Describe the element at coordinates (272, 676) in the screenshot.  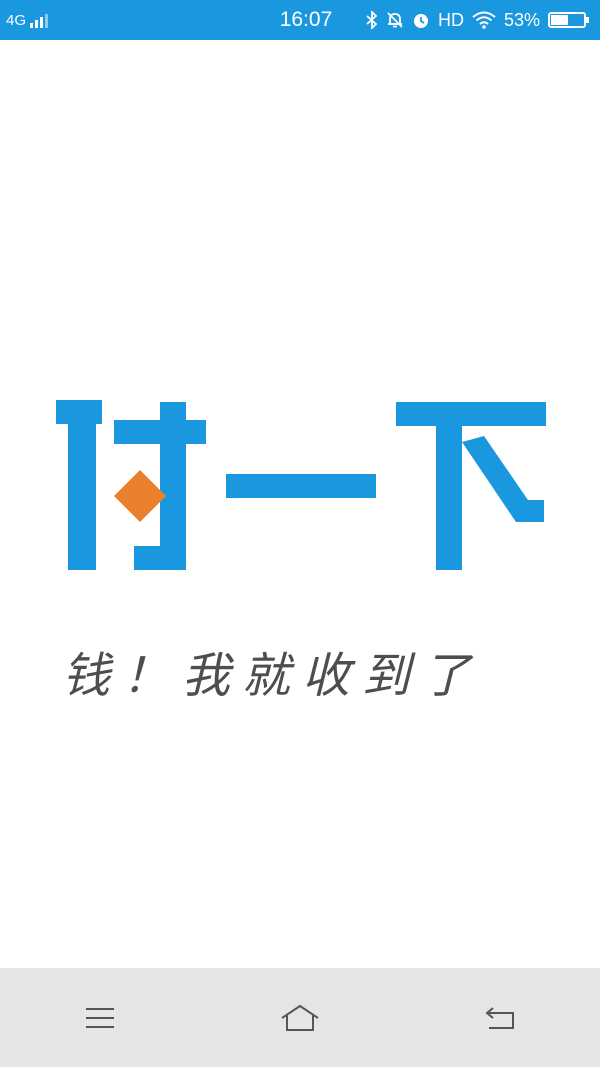
I see `slogan-text: 钱！我就收到了` at that location.